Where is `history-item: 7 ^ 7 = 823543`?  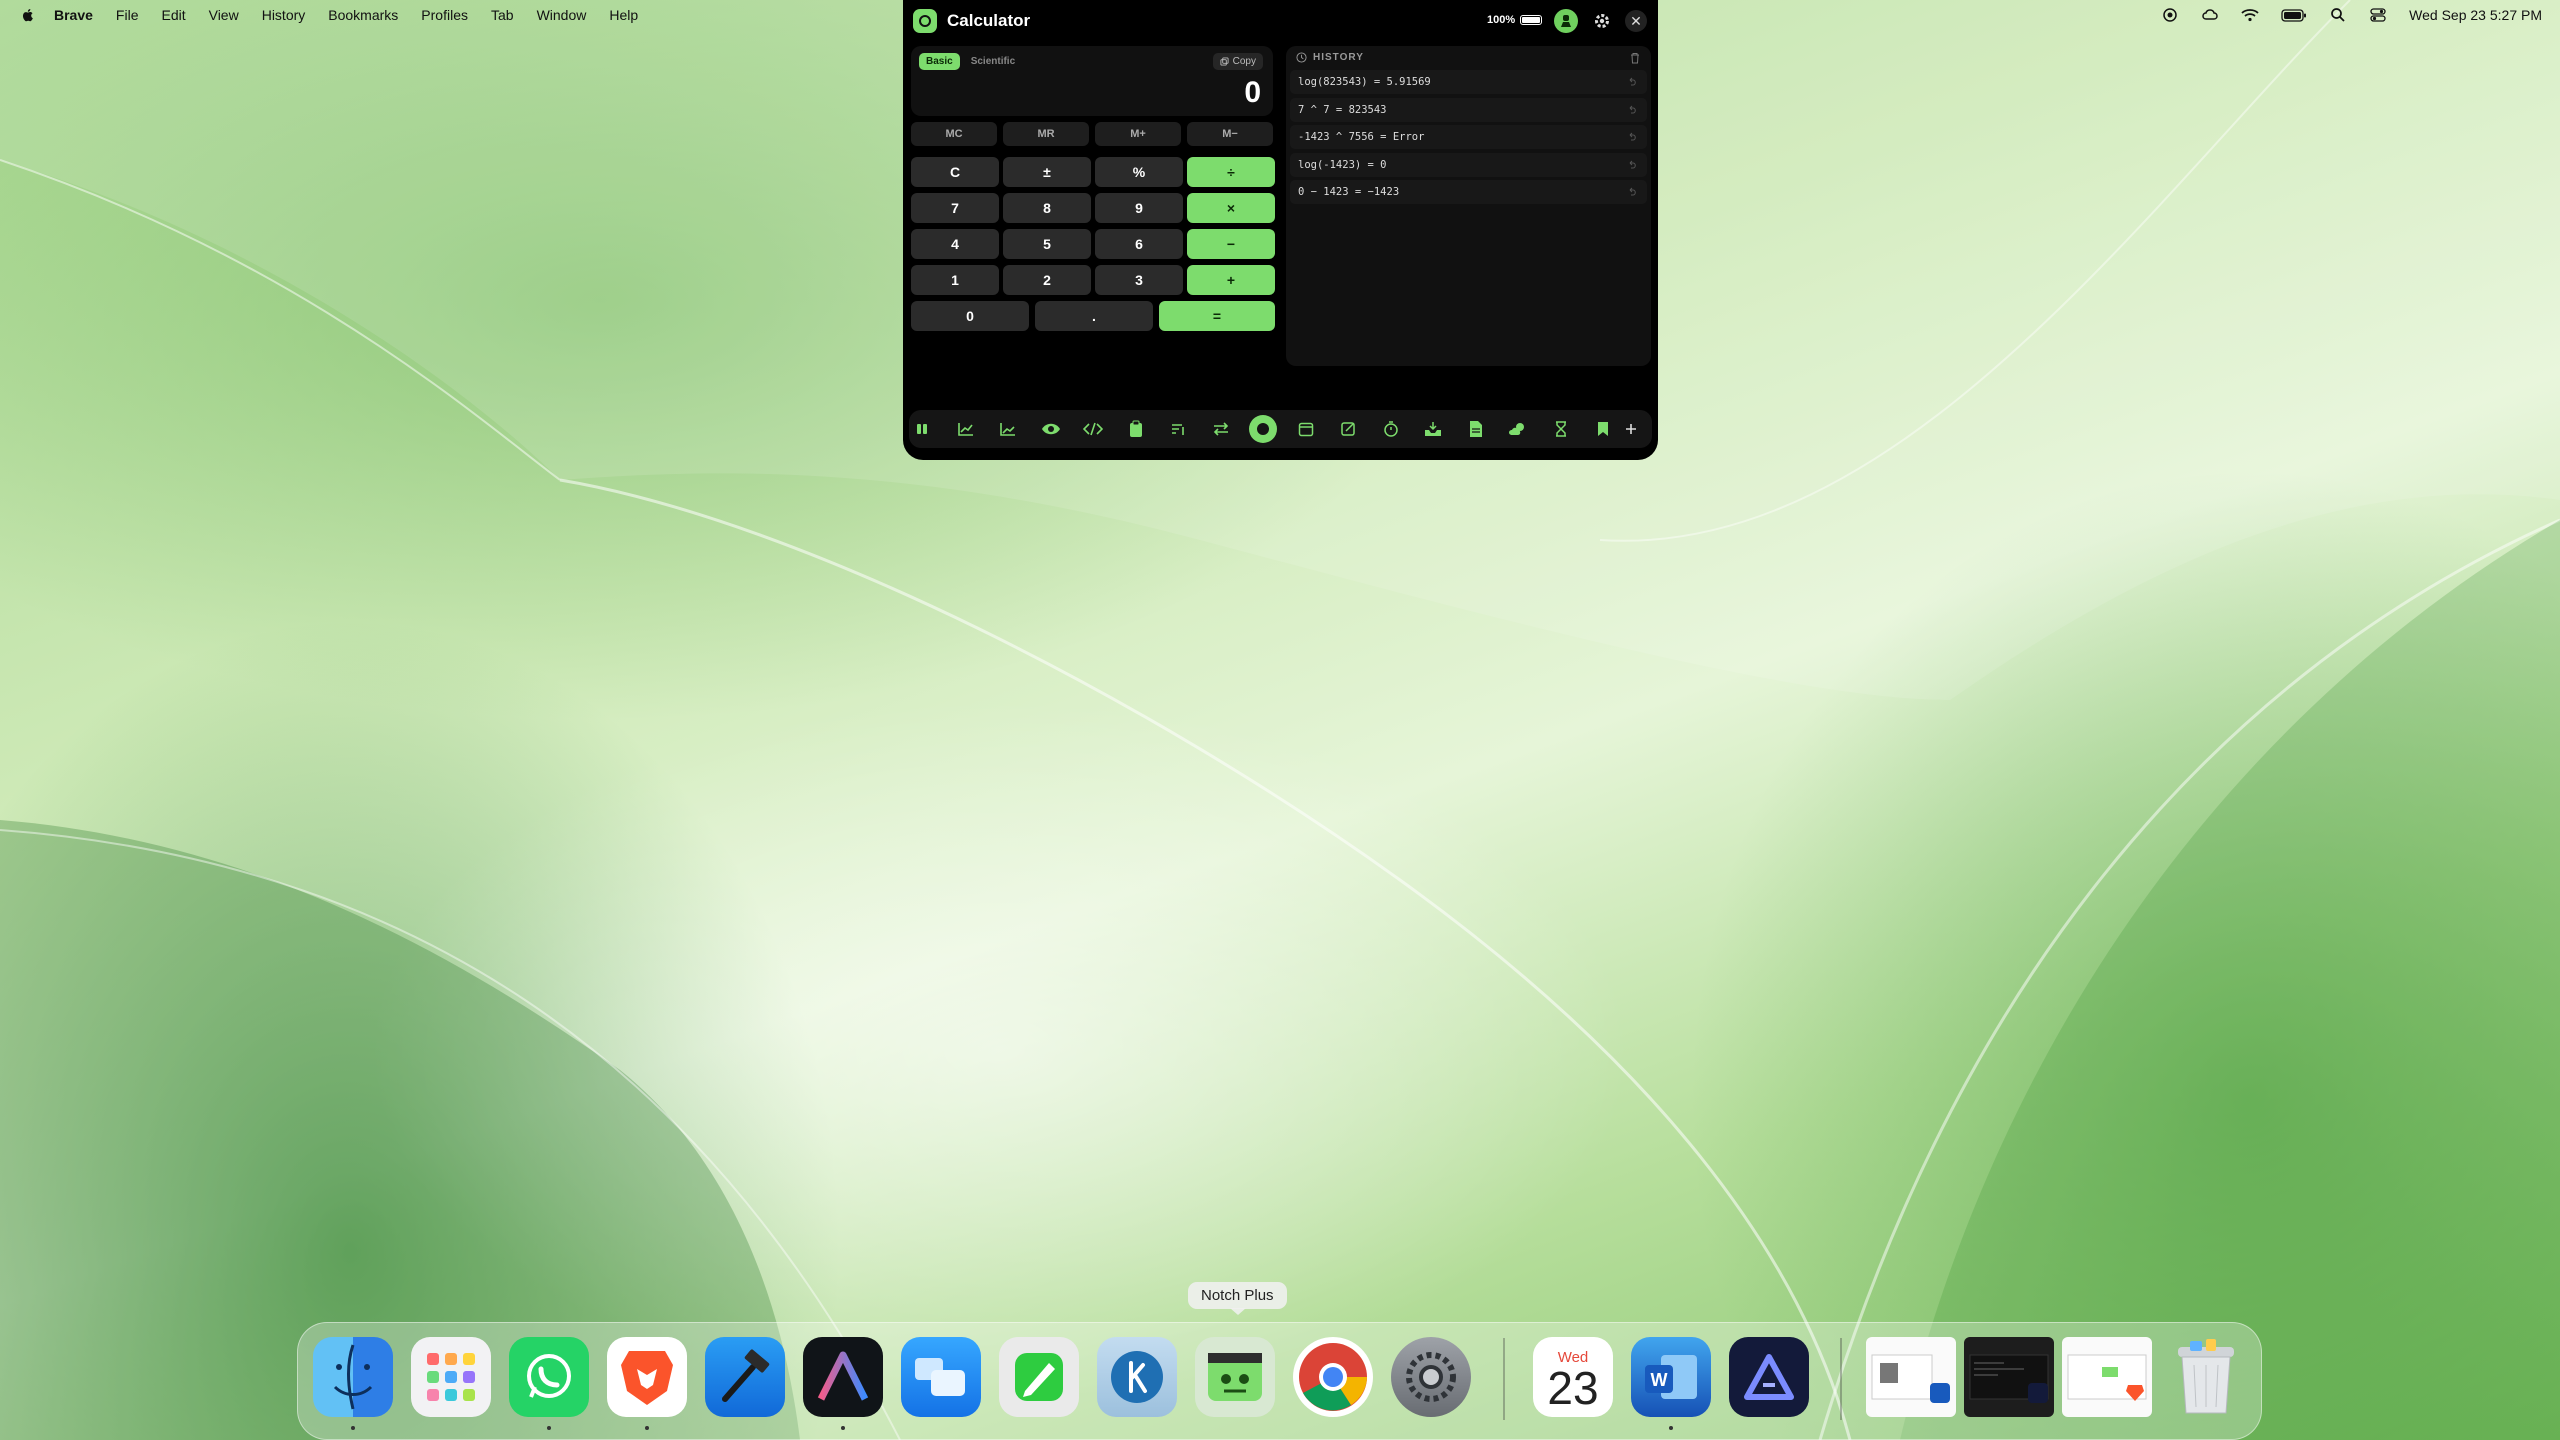
history-item: 7 ^ 7 = 823543 is located at coordinates (1468, 110).